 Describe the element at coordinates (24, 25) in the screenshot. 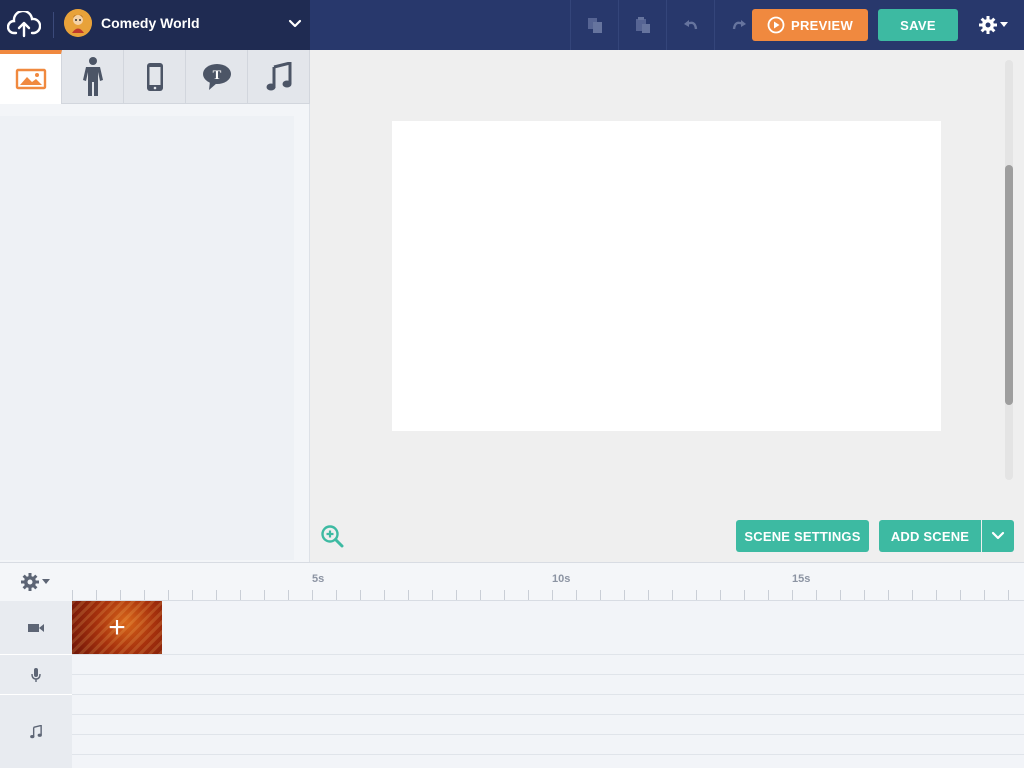

I see `cloud-upload-icon` at that location.